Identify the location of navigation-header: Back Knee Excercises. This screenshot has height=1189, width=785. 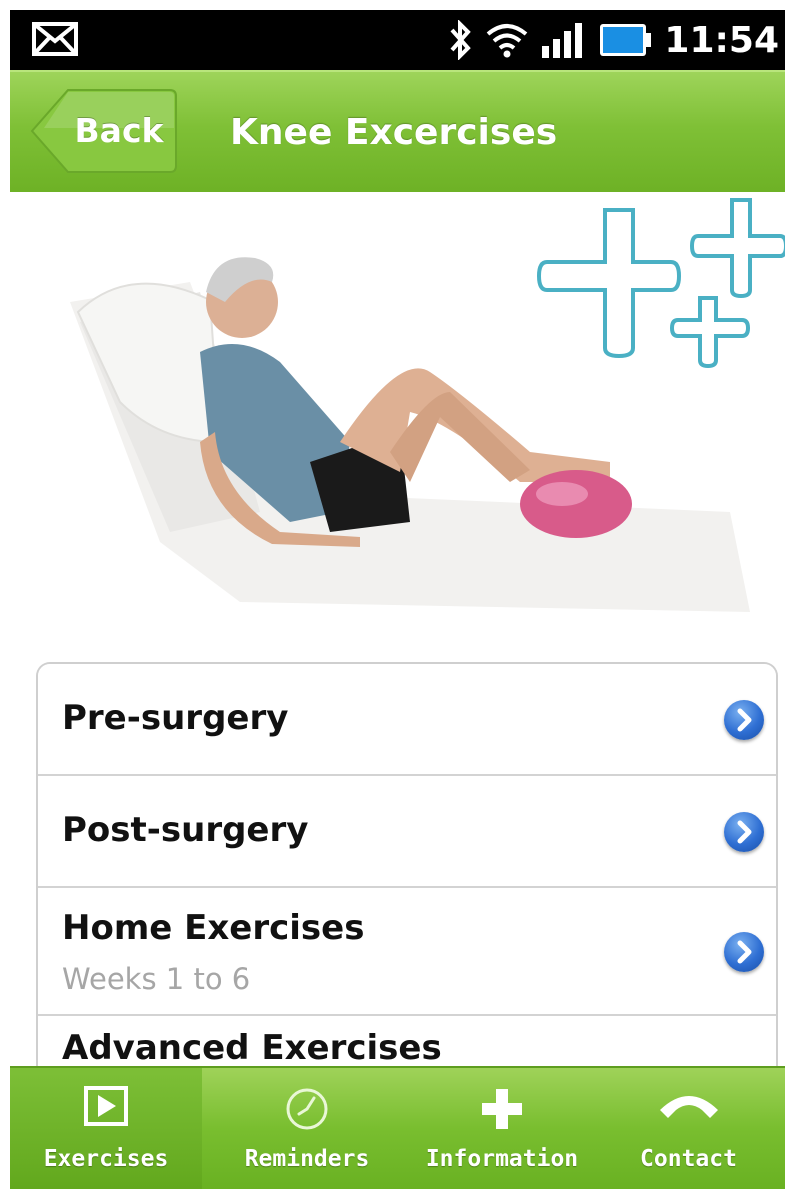
(397, 132).